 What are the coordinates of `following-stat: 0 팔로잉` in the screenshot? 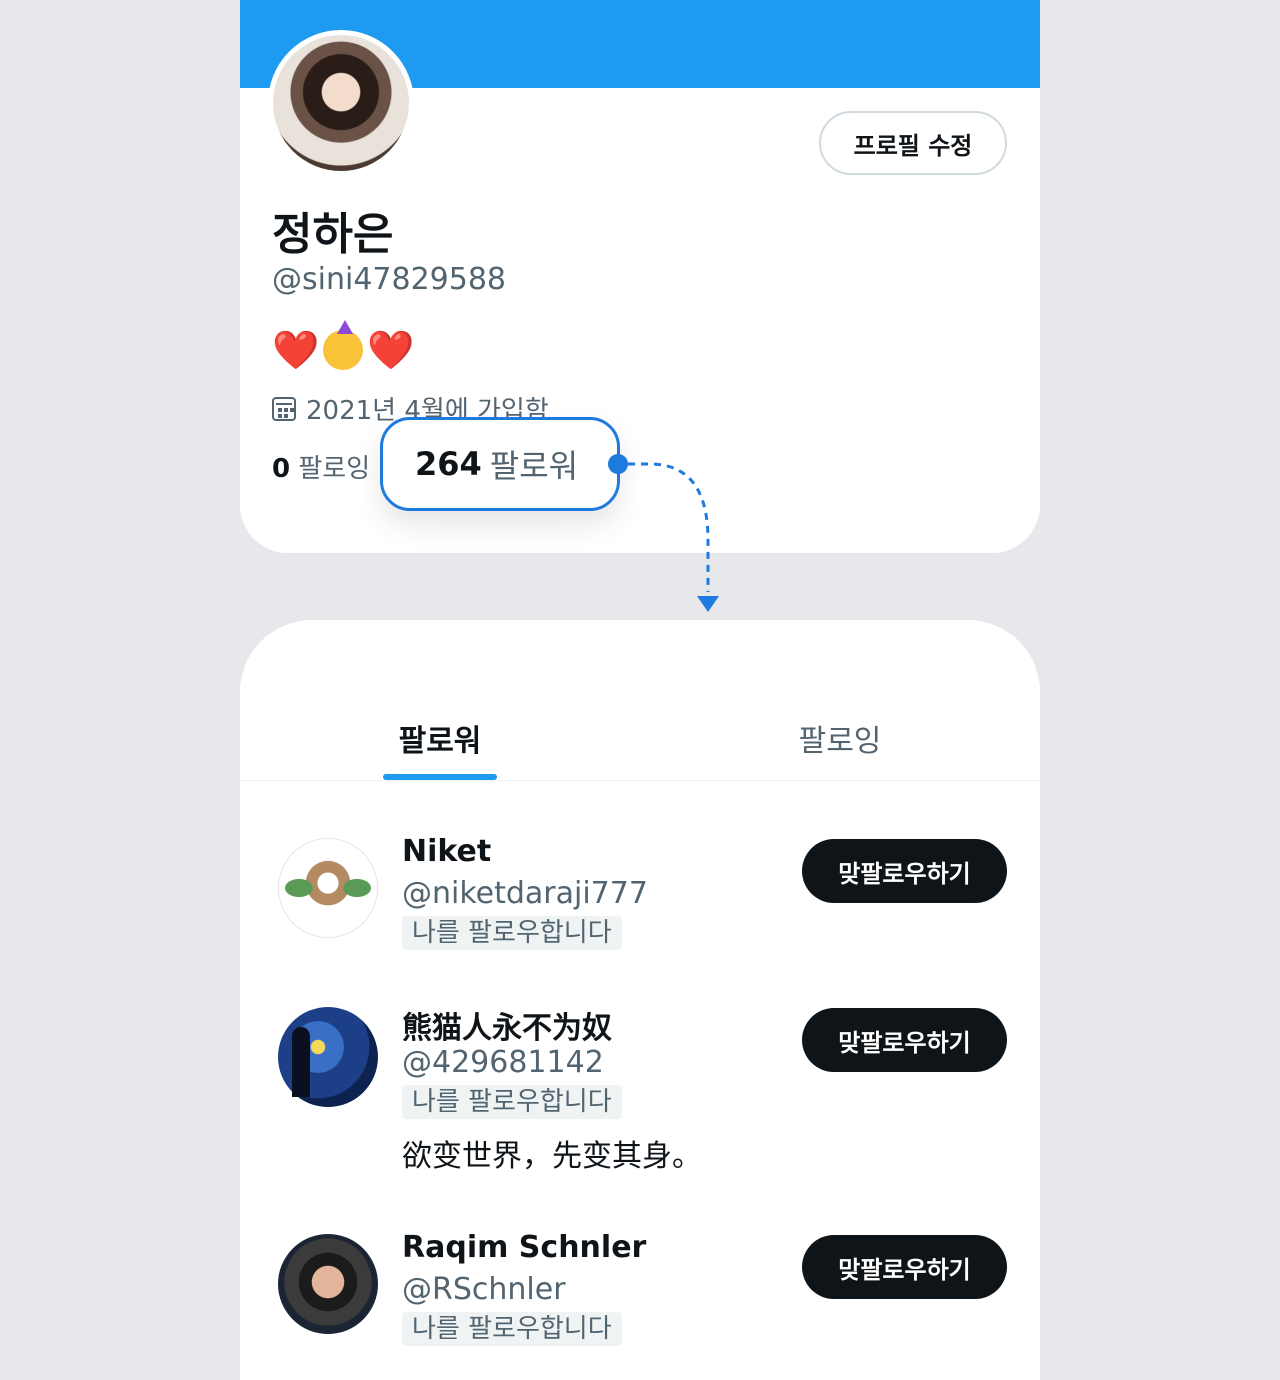 It's located at (321, 466).